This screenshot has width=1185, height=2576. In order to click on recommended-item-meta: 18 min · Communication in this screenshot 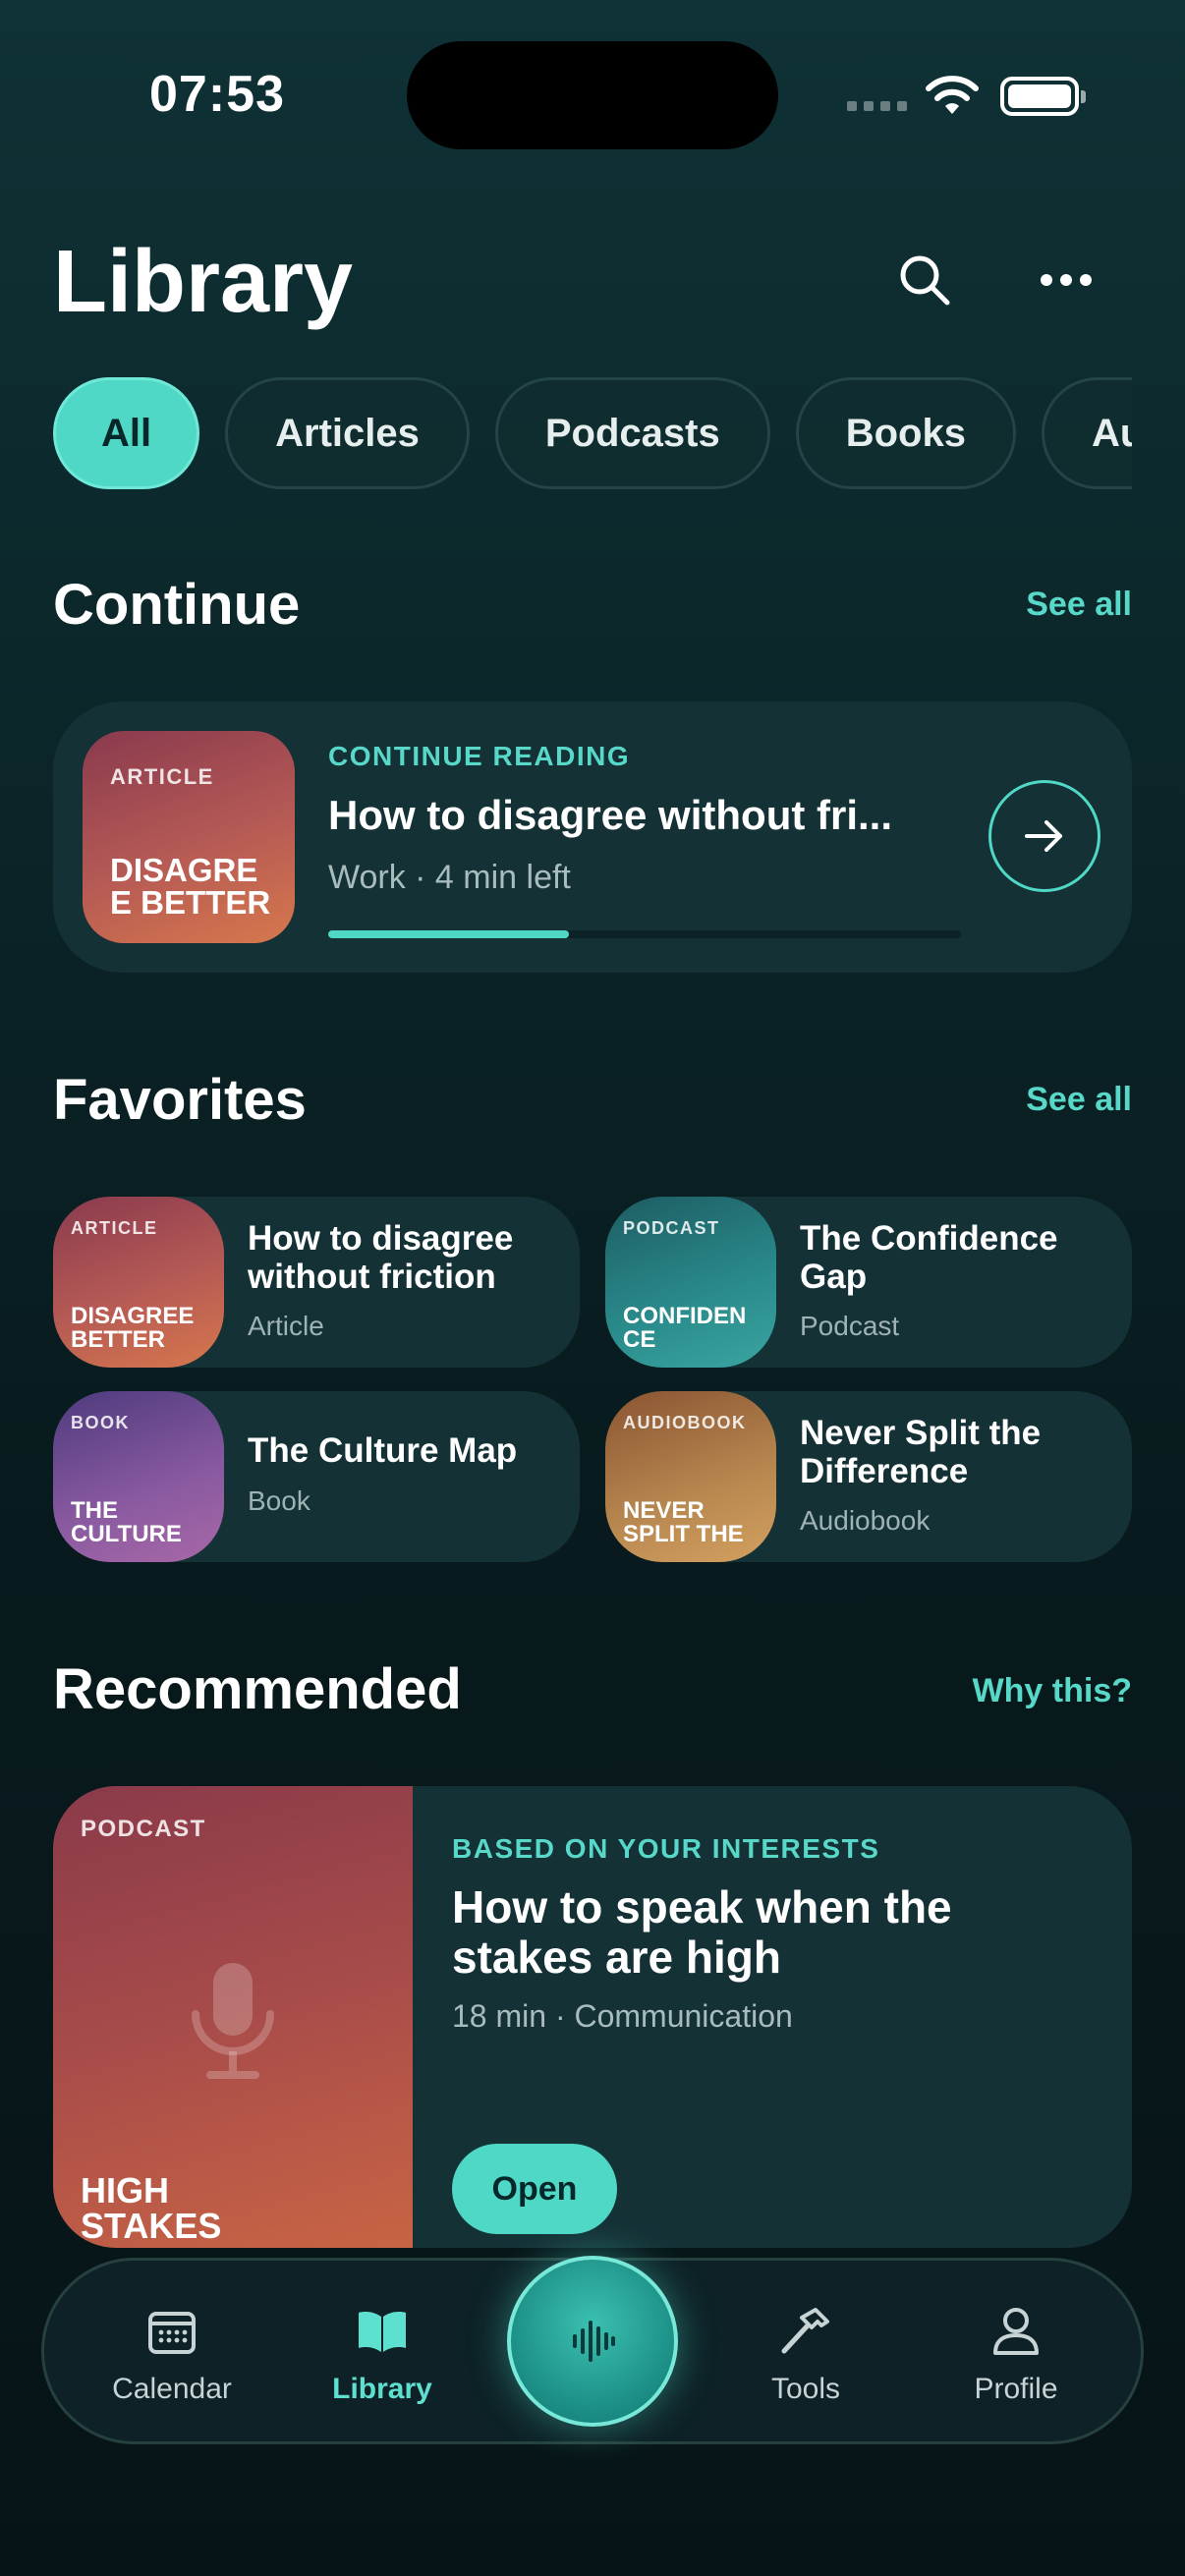, I will do `click(623, 2016)`.